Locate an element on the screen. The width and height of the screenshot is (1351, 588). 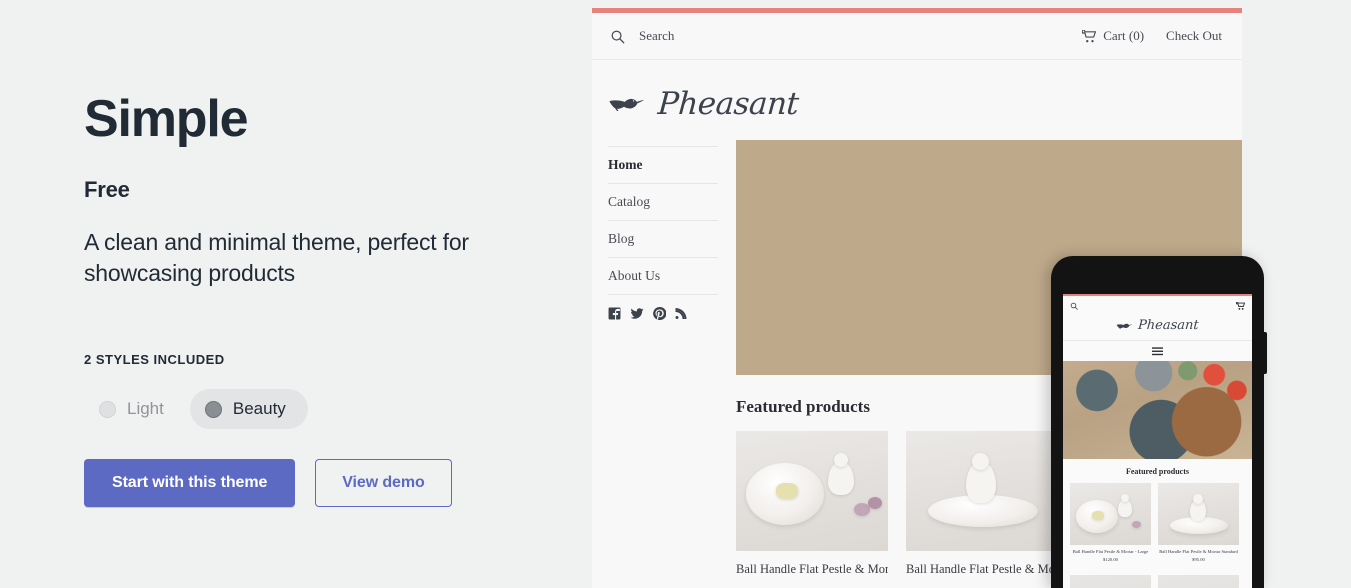
rss-icon is located at coordinates (681, 313).